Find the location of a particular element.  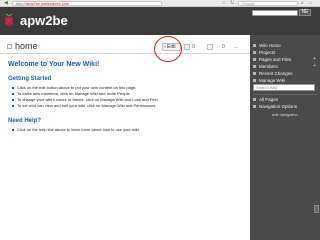

sidebar-item-label: Manage Wiki is located at coordinates (272, 80).